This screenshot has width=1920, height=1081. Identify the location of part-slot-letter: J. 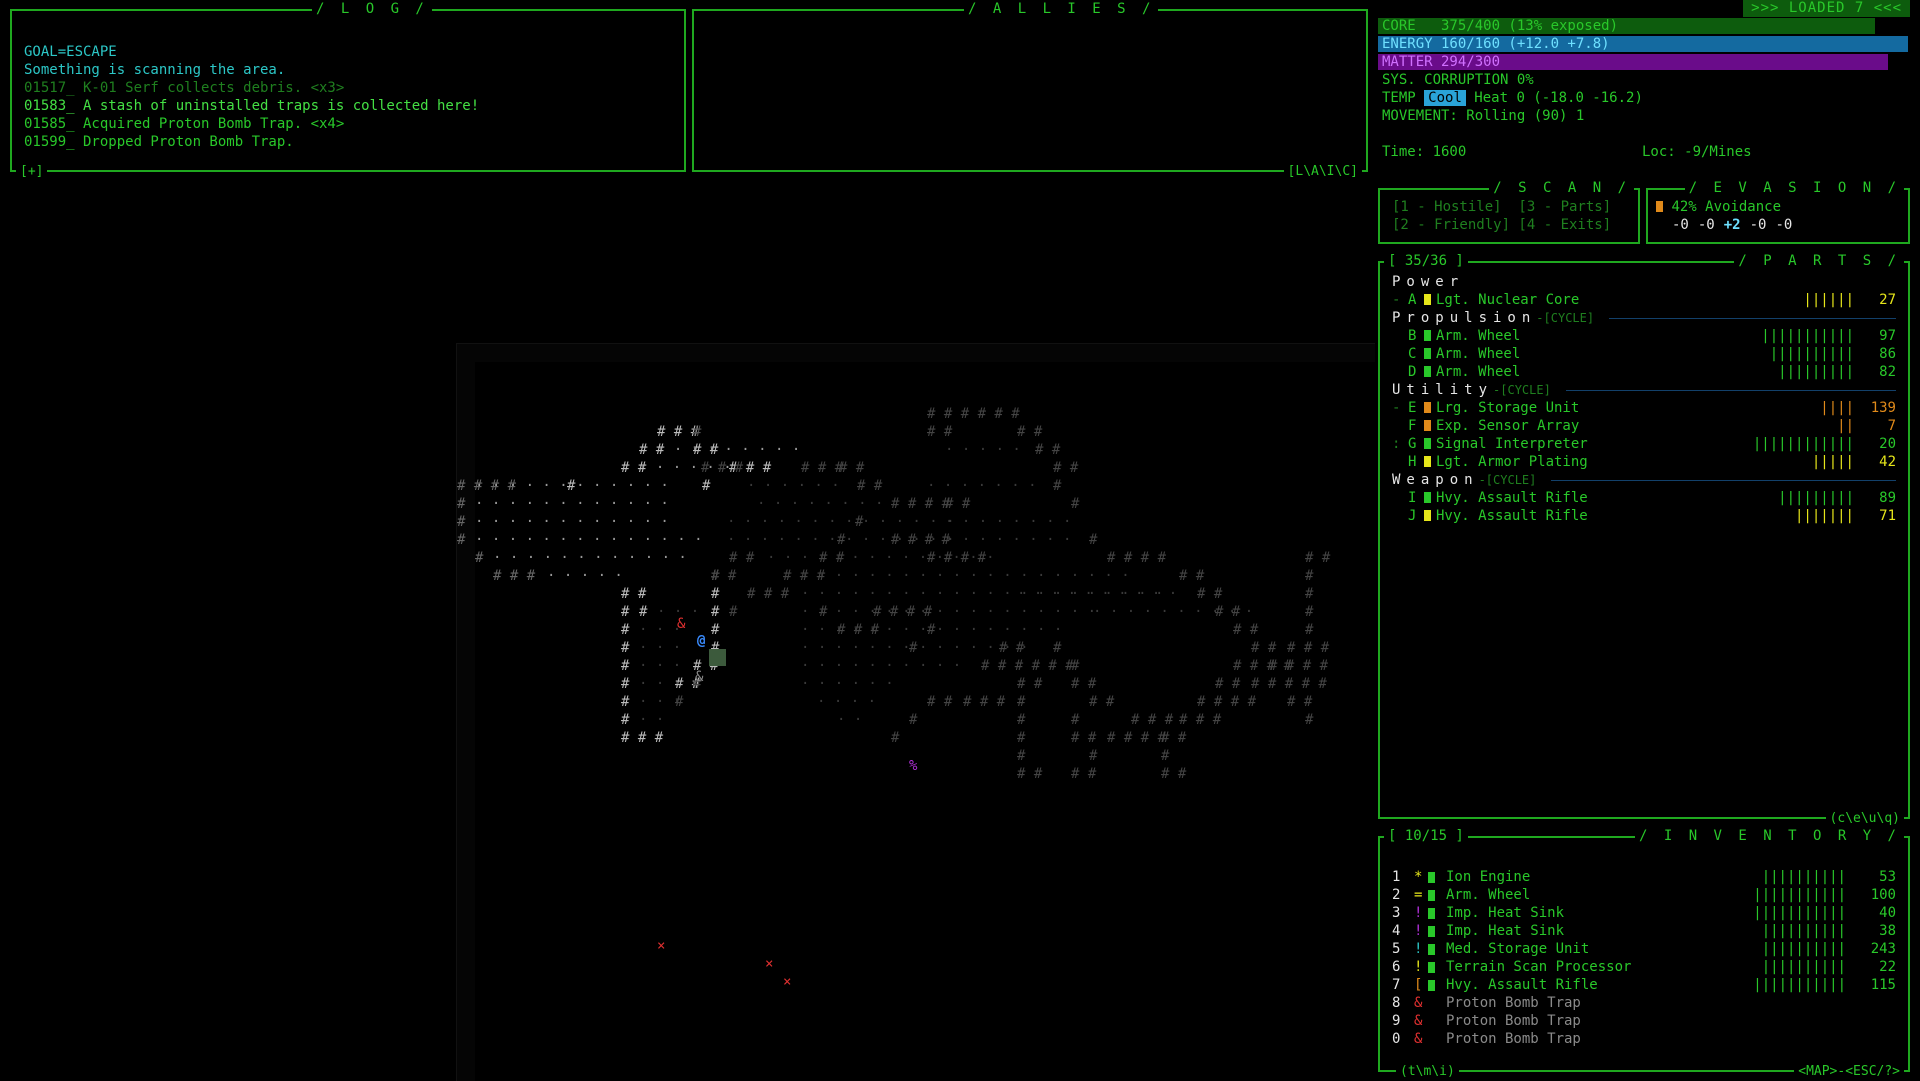
(1412, 516).